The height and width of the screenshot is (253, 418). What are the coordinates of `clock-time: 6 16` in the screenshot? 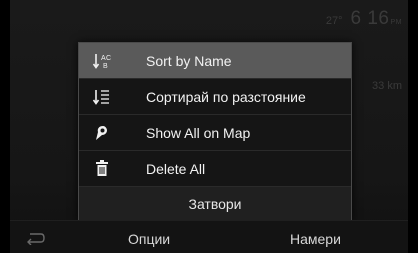 It's located at (370, 18).